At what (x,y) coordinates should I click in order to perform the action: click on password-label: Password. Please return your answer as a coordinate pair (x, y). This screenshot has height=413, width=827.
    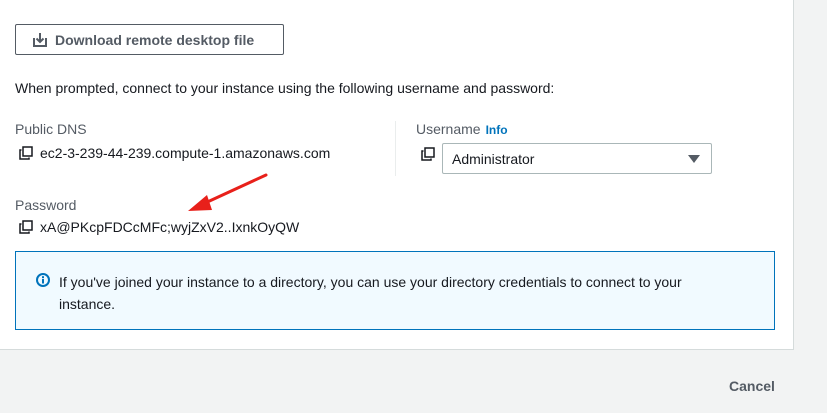
    Looking at the image, I should click on (46, 205).